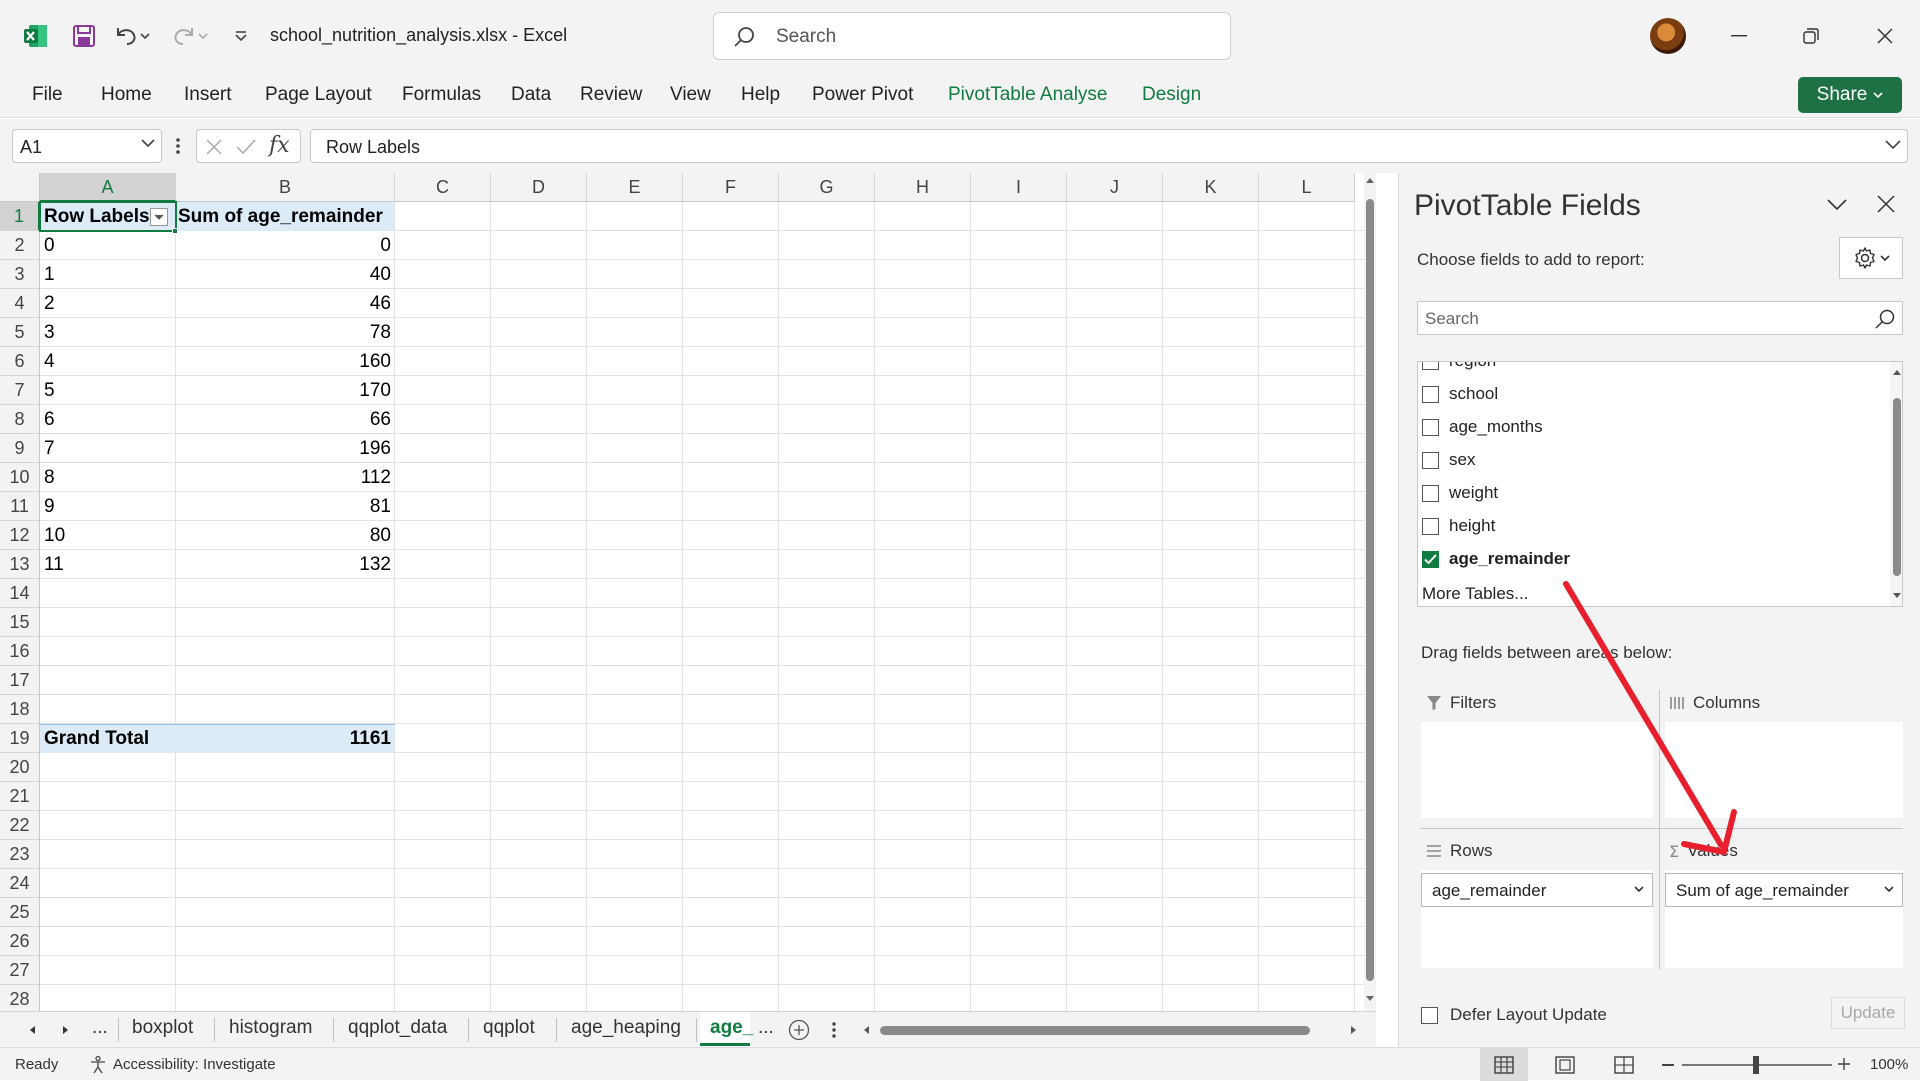 This screenshot has width=1920, height=1081. I want to click on row-header-4: 4, so click(20, 303).